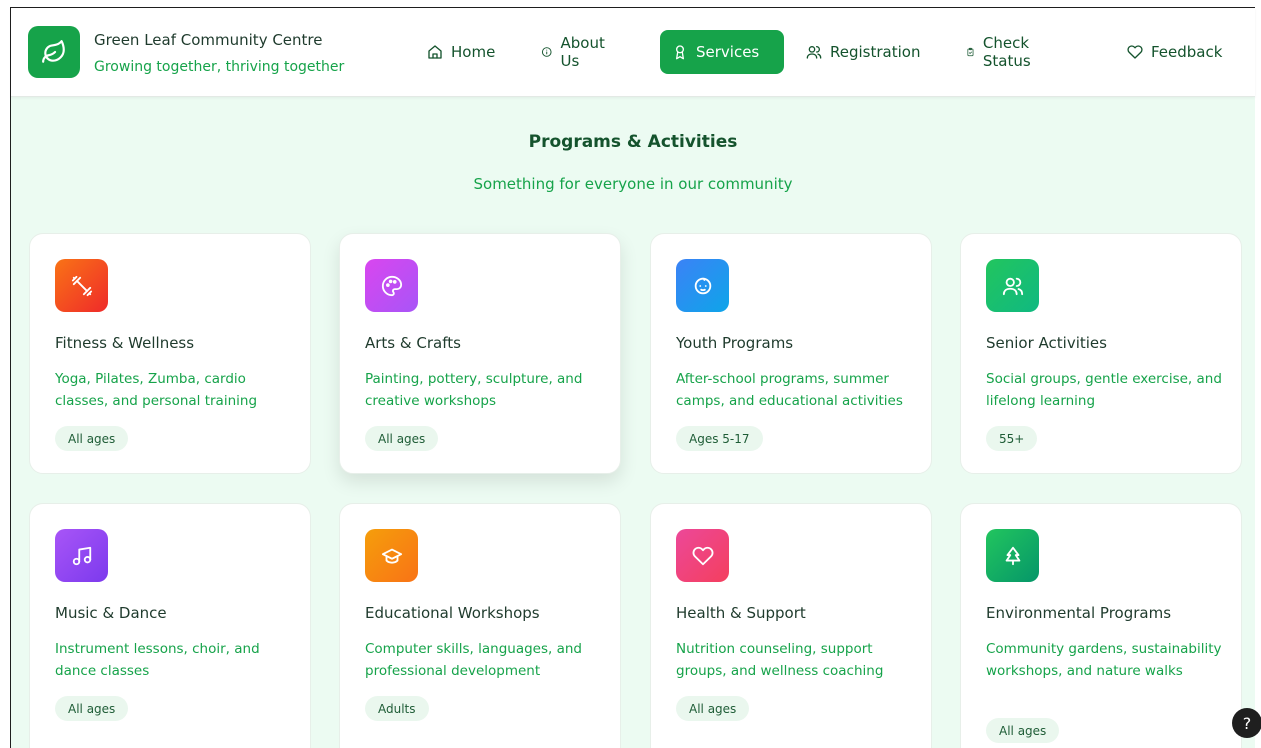  Describe the element at coordinates (435, 52) in the screenshot. I see `home-icon` at that location.